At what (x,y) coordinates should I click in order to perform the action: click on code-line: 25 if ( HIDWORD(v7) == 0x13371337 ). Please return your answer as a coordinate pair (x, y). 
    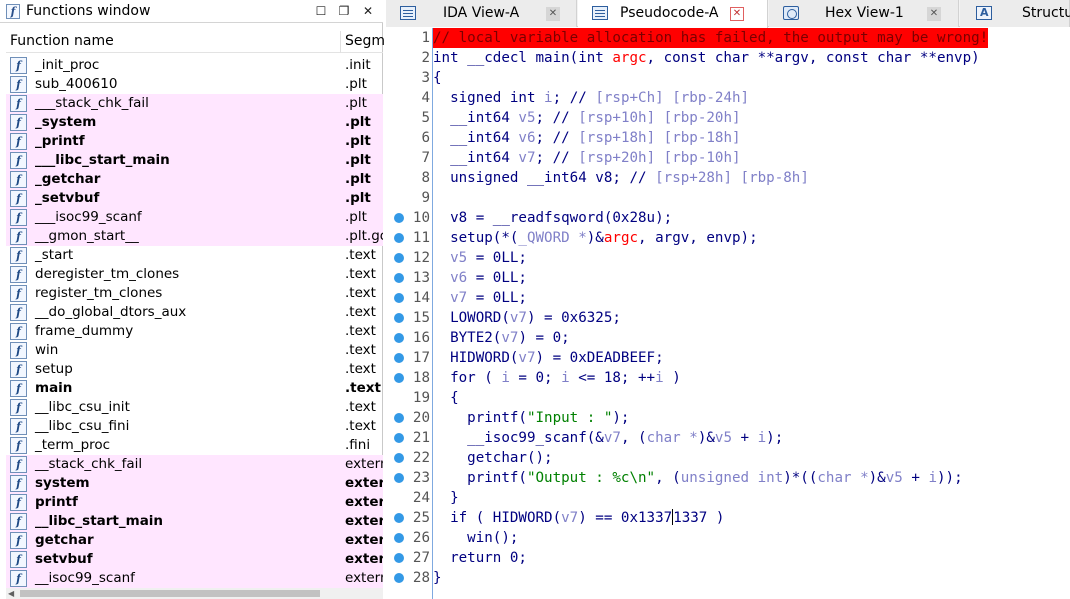
    Looking at the image, I should click on (728, 518).